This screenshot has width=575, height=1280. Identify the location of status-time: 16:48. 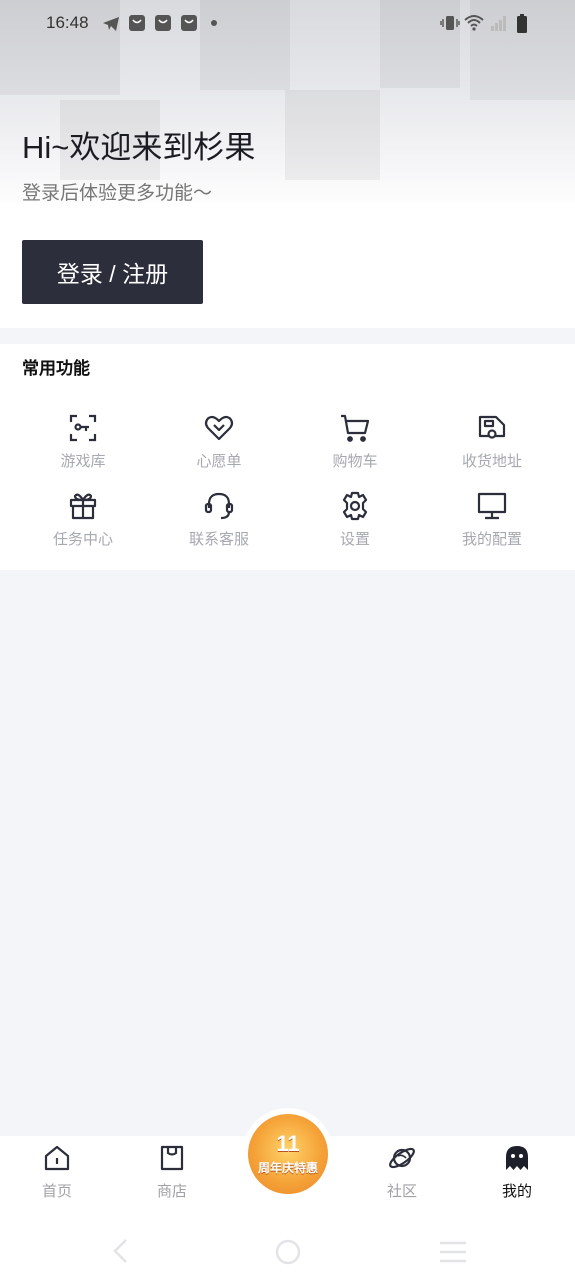
(67, 22).